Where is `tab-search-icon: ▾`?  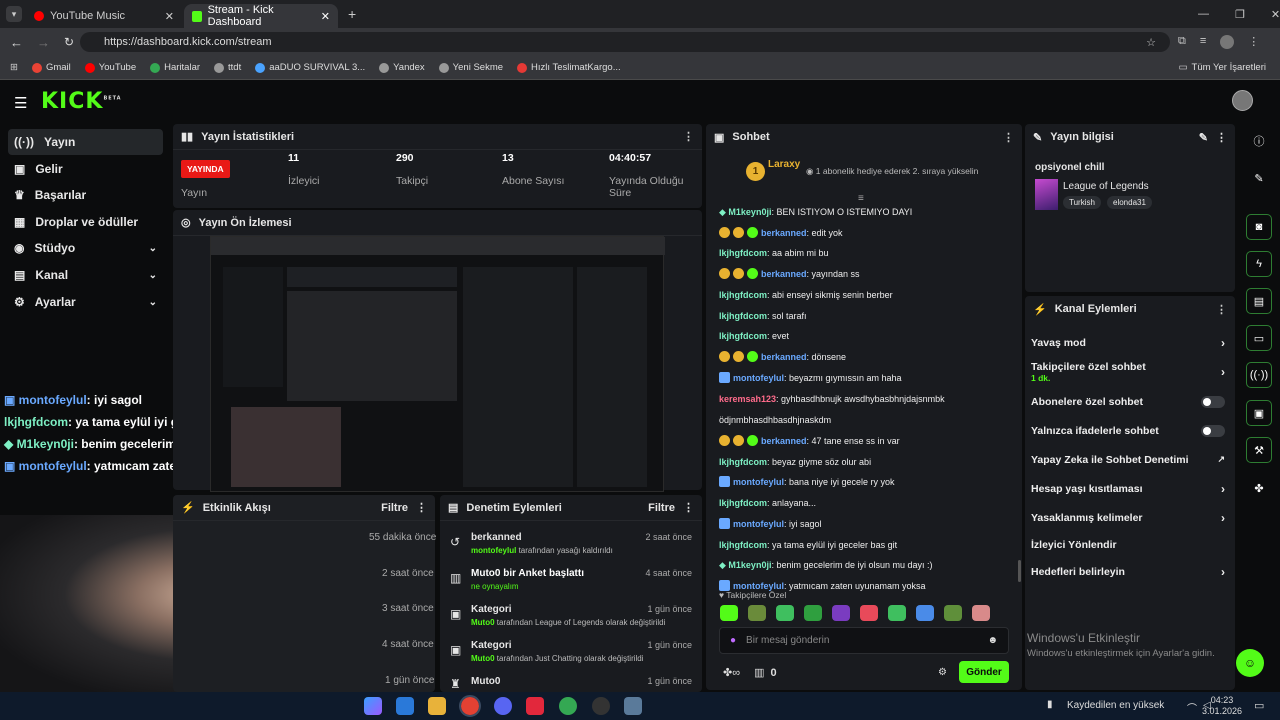 tab-search-icon: ▾ is located at coordinates (14, 14).